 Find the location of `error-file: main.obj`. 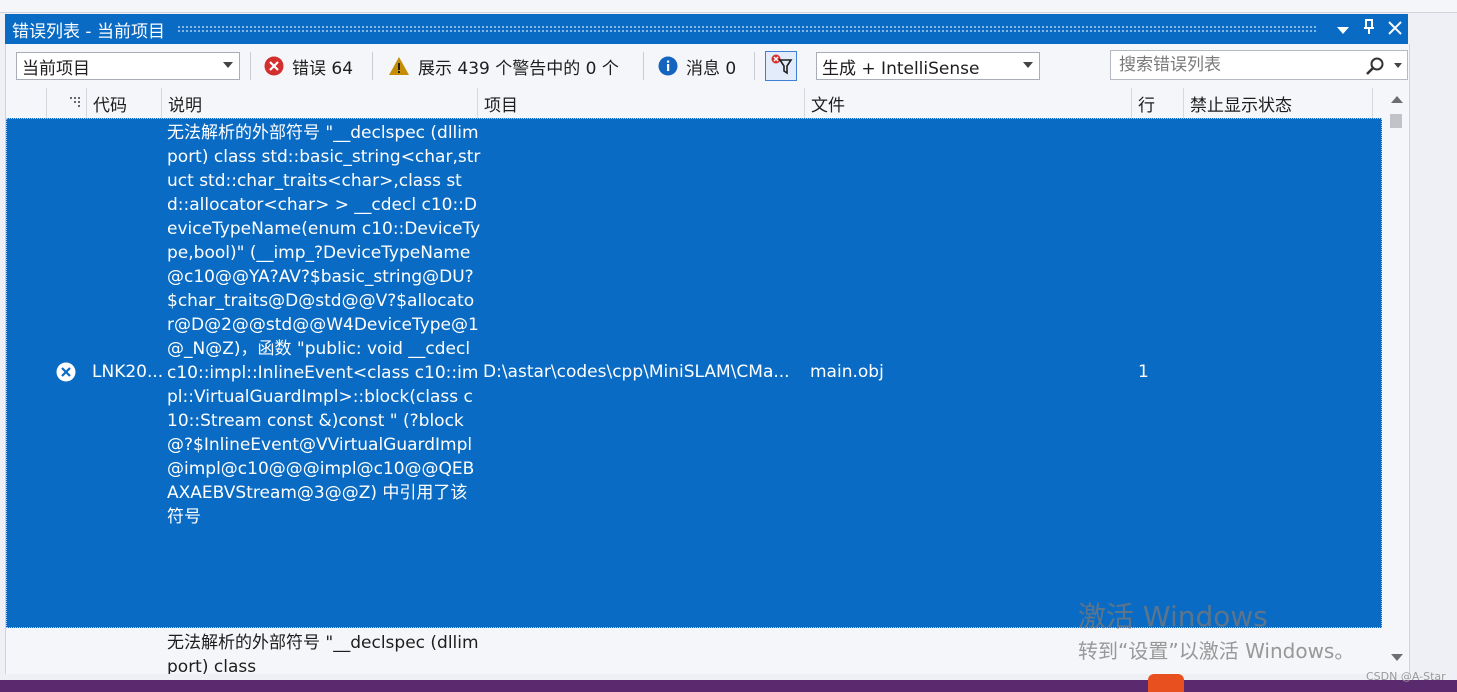

error-file: main.obj is located at coordinates (847, 372).